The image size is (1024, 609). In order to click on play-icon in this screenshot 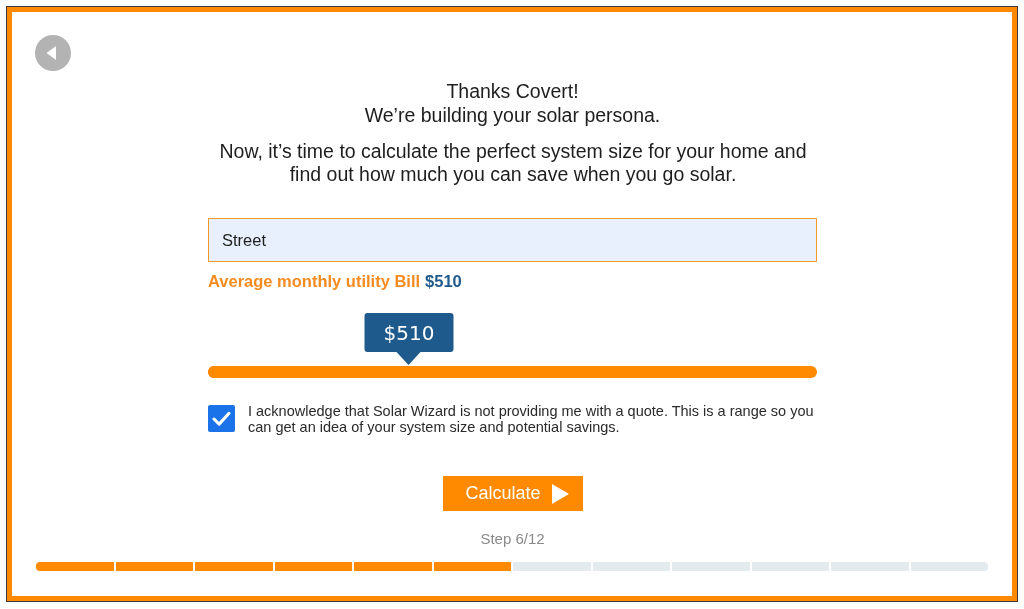, I will do `click(560, 493)`.